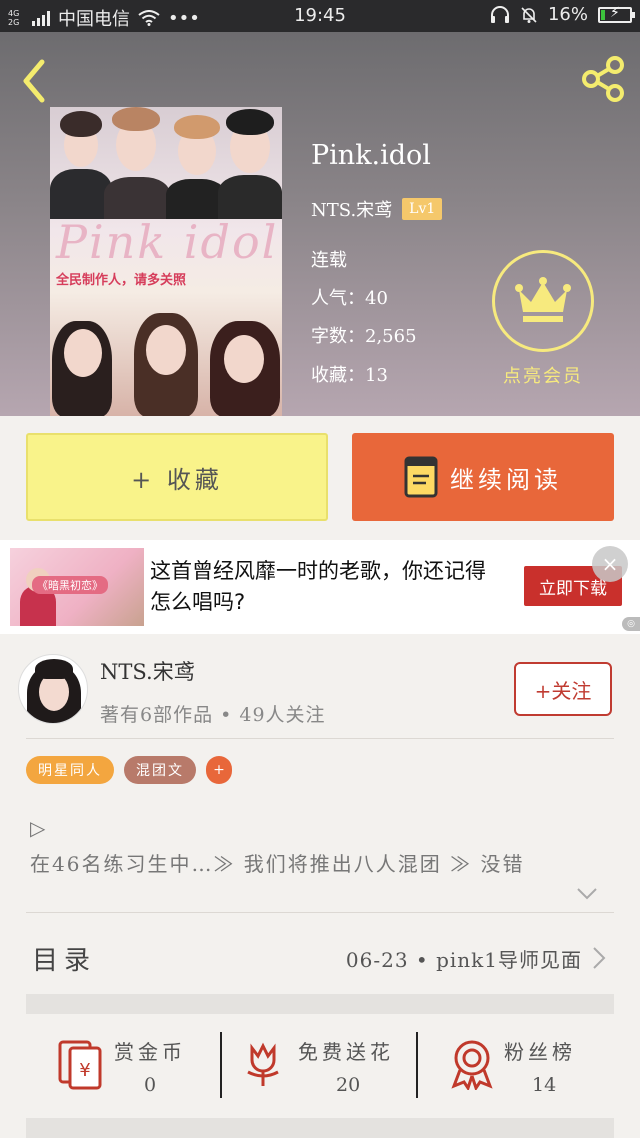 This screenshot has width=640, height=1138. Describe the element at coordinates (167, 242) in the screenshot. I see `cover-title: Pink idol` at that location.